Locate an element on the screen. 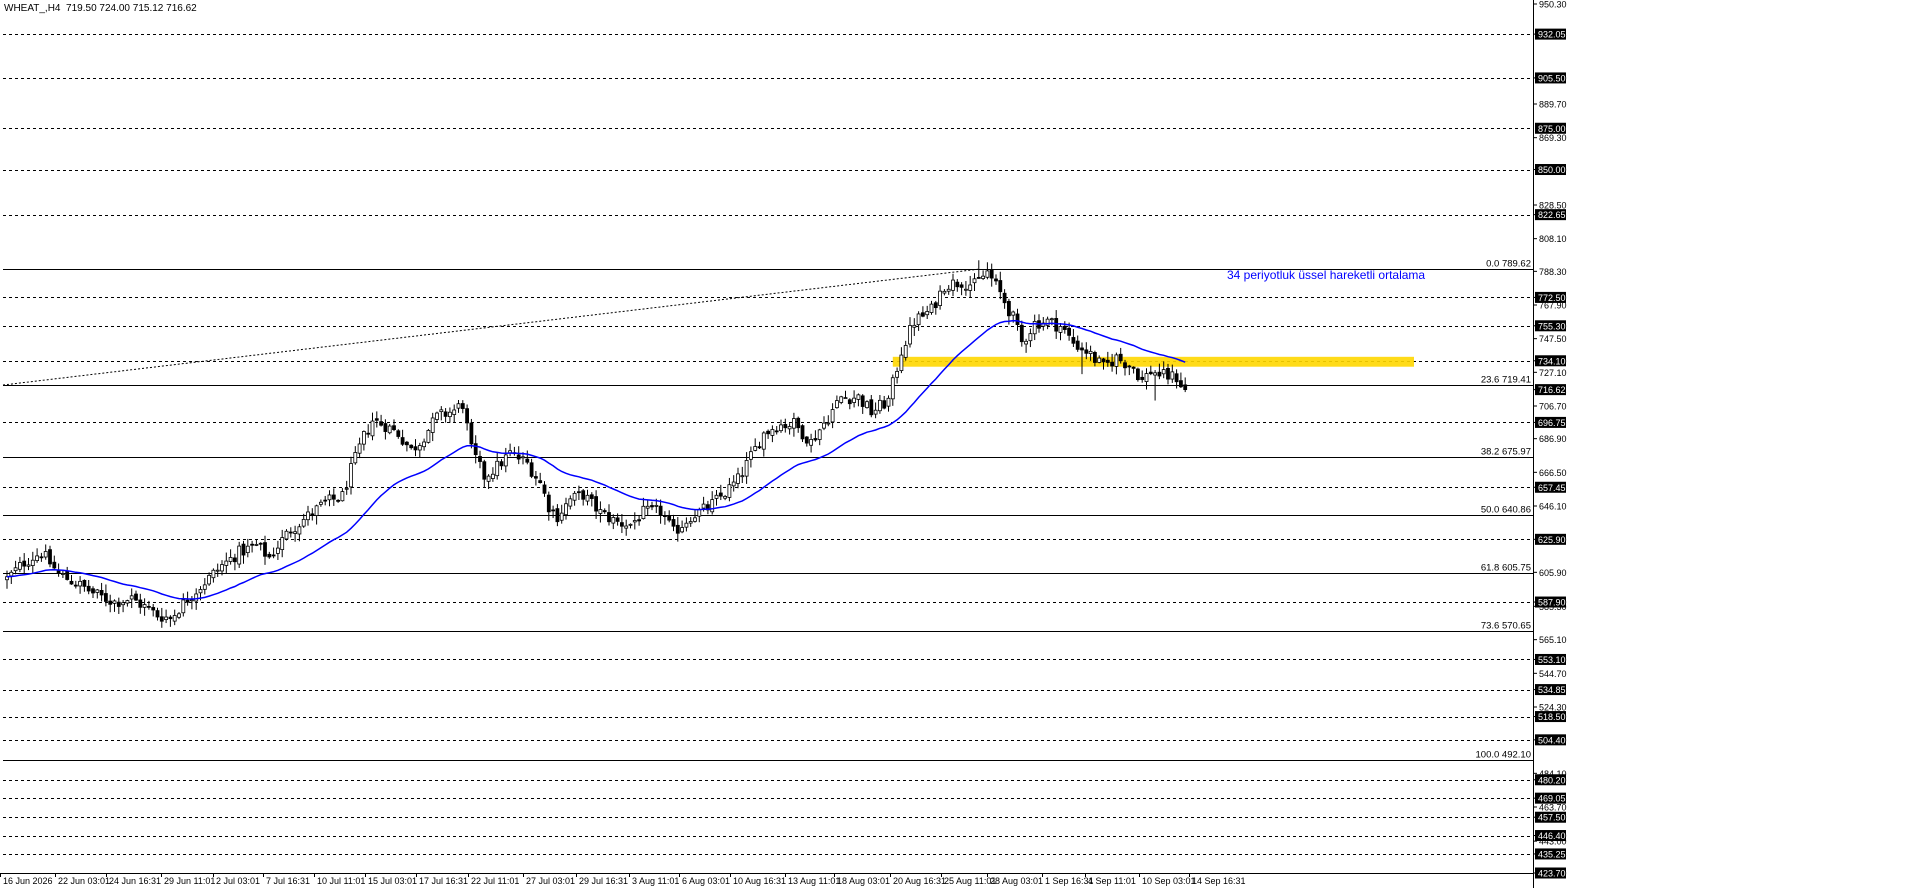  price-tag-label: 625.90 is located at coordinates (1552, 540).